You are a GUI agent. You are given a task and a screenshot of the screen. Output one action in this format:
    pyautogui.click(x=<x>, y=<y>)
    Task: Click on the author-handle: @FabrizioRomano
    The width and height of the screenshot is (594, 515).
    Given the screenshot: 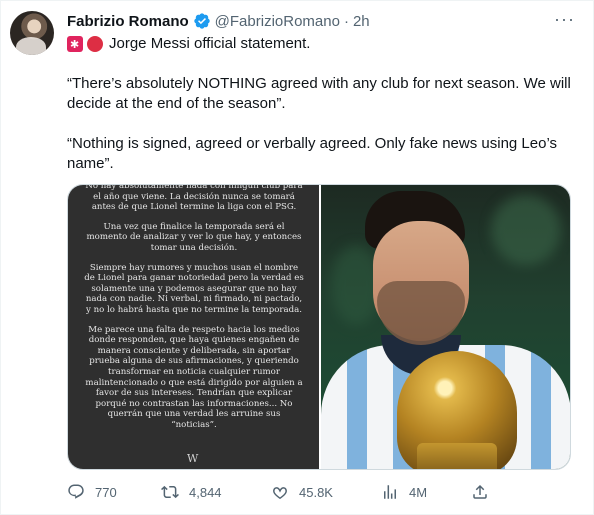 What is the action you would take?
    pyautogui.click(x=277, y=21)
    